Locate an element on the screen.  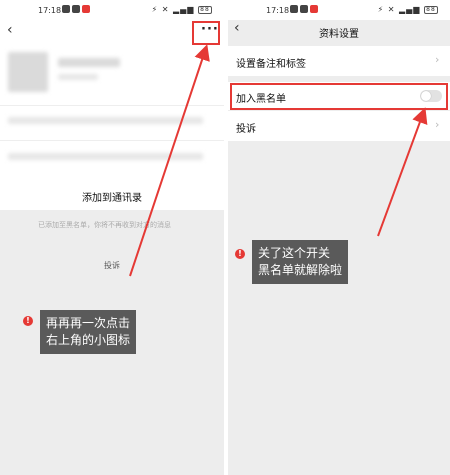
contact-id-blurred is located at coordinates (78, 77).